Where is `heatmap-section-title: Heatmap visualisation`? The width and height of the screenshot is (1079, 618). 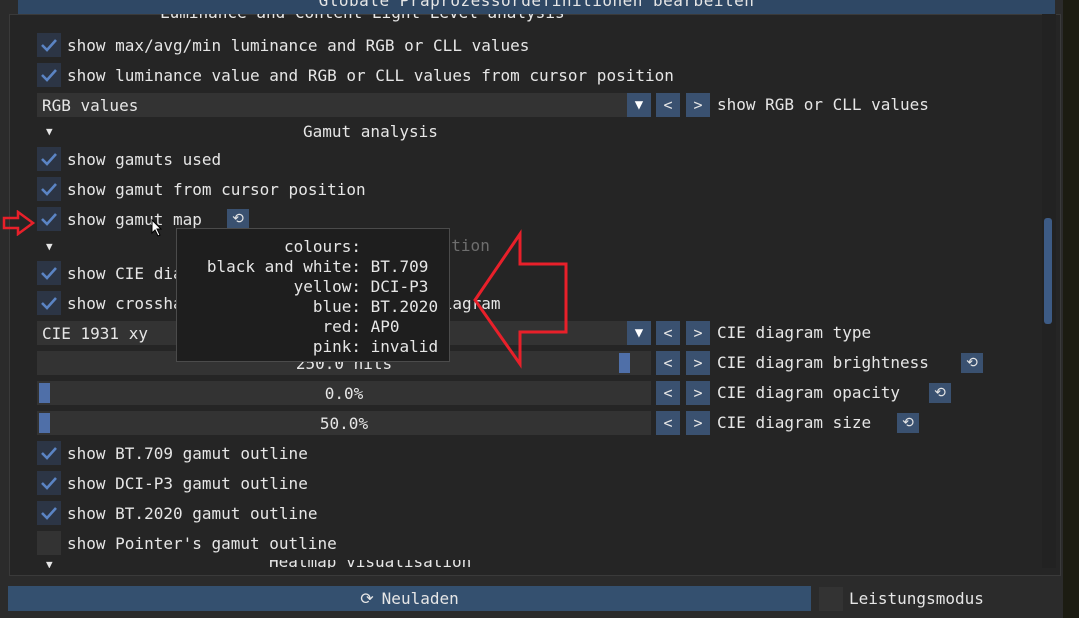 heatmap-section-title: Heatmap visualisation is located at coordinates (370, 564).